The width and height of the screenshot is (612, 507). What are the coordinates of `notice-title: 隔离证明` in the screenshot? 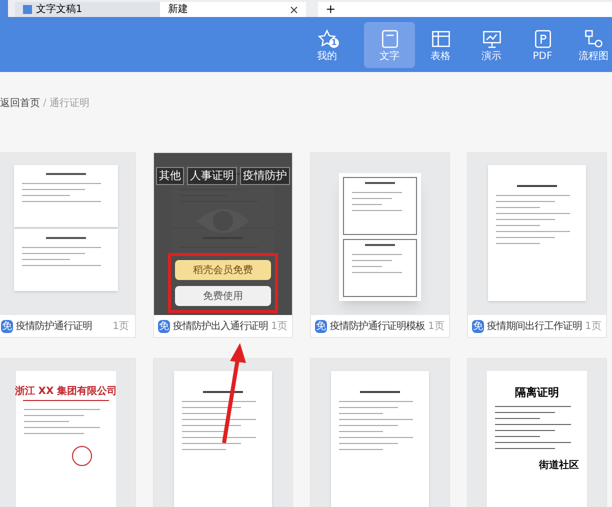 It's located at (537, 392).